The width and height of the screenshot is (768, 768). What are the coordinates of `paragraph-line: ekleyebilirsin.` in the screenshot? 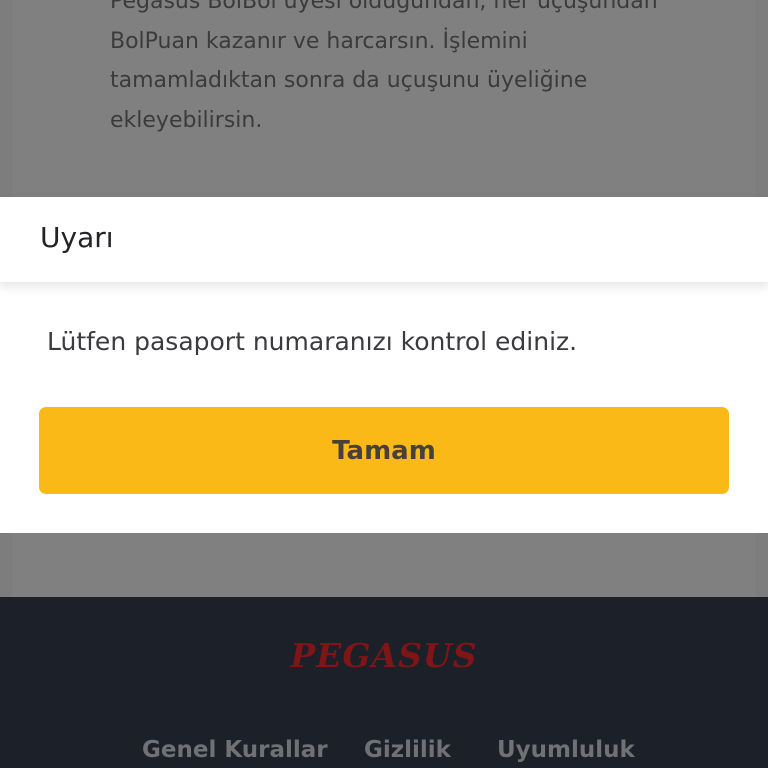 It's located at (186, 120).